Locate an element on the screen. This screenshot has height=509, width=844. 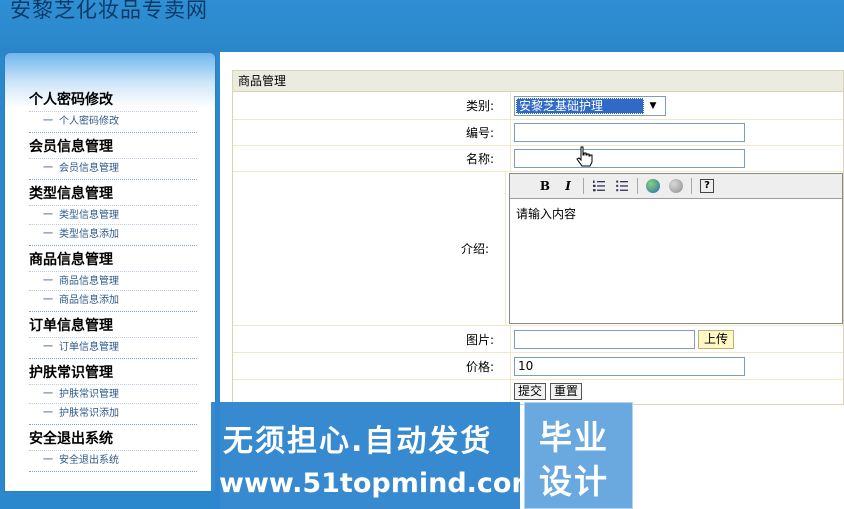
upload-button: 上传 is located at coordinates (716, 339).